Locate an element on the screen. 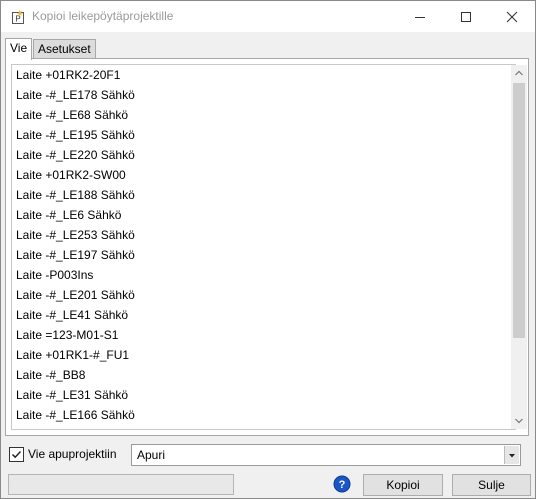 Image resolution: width=536 pixels, height=499 pixels. tab-vie: Vie is located at coordinates (19, 49).